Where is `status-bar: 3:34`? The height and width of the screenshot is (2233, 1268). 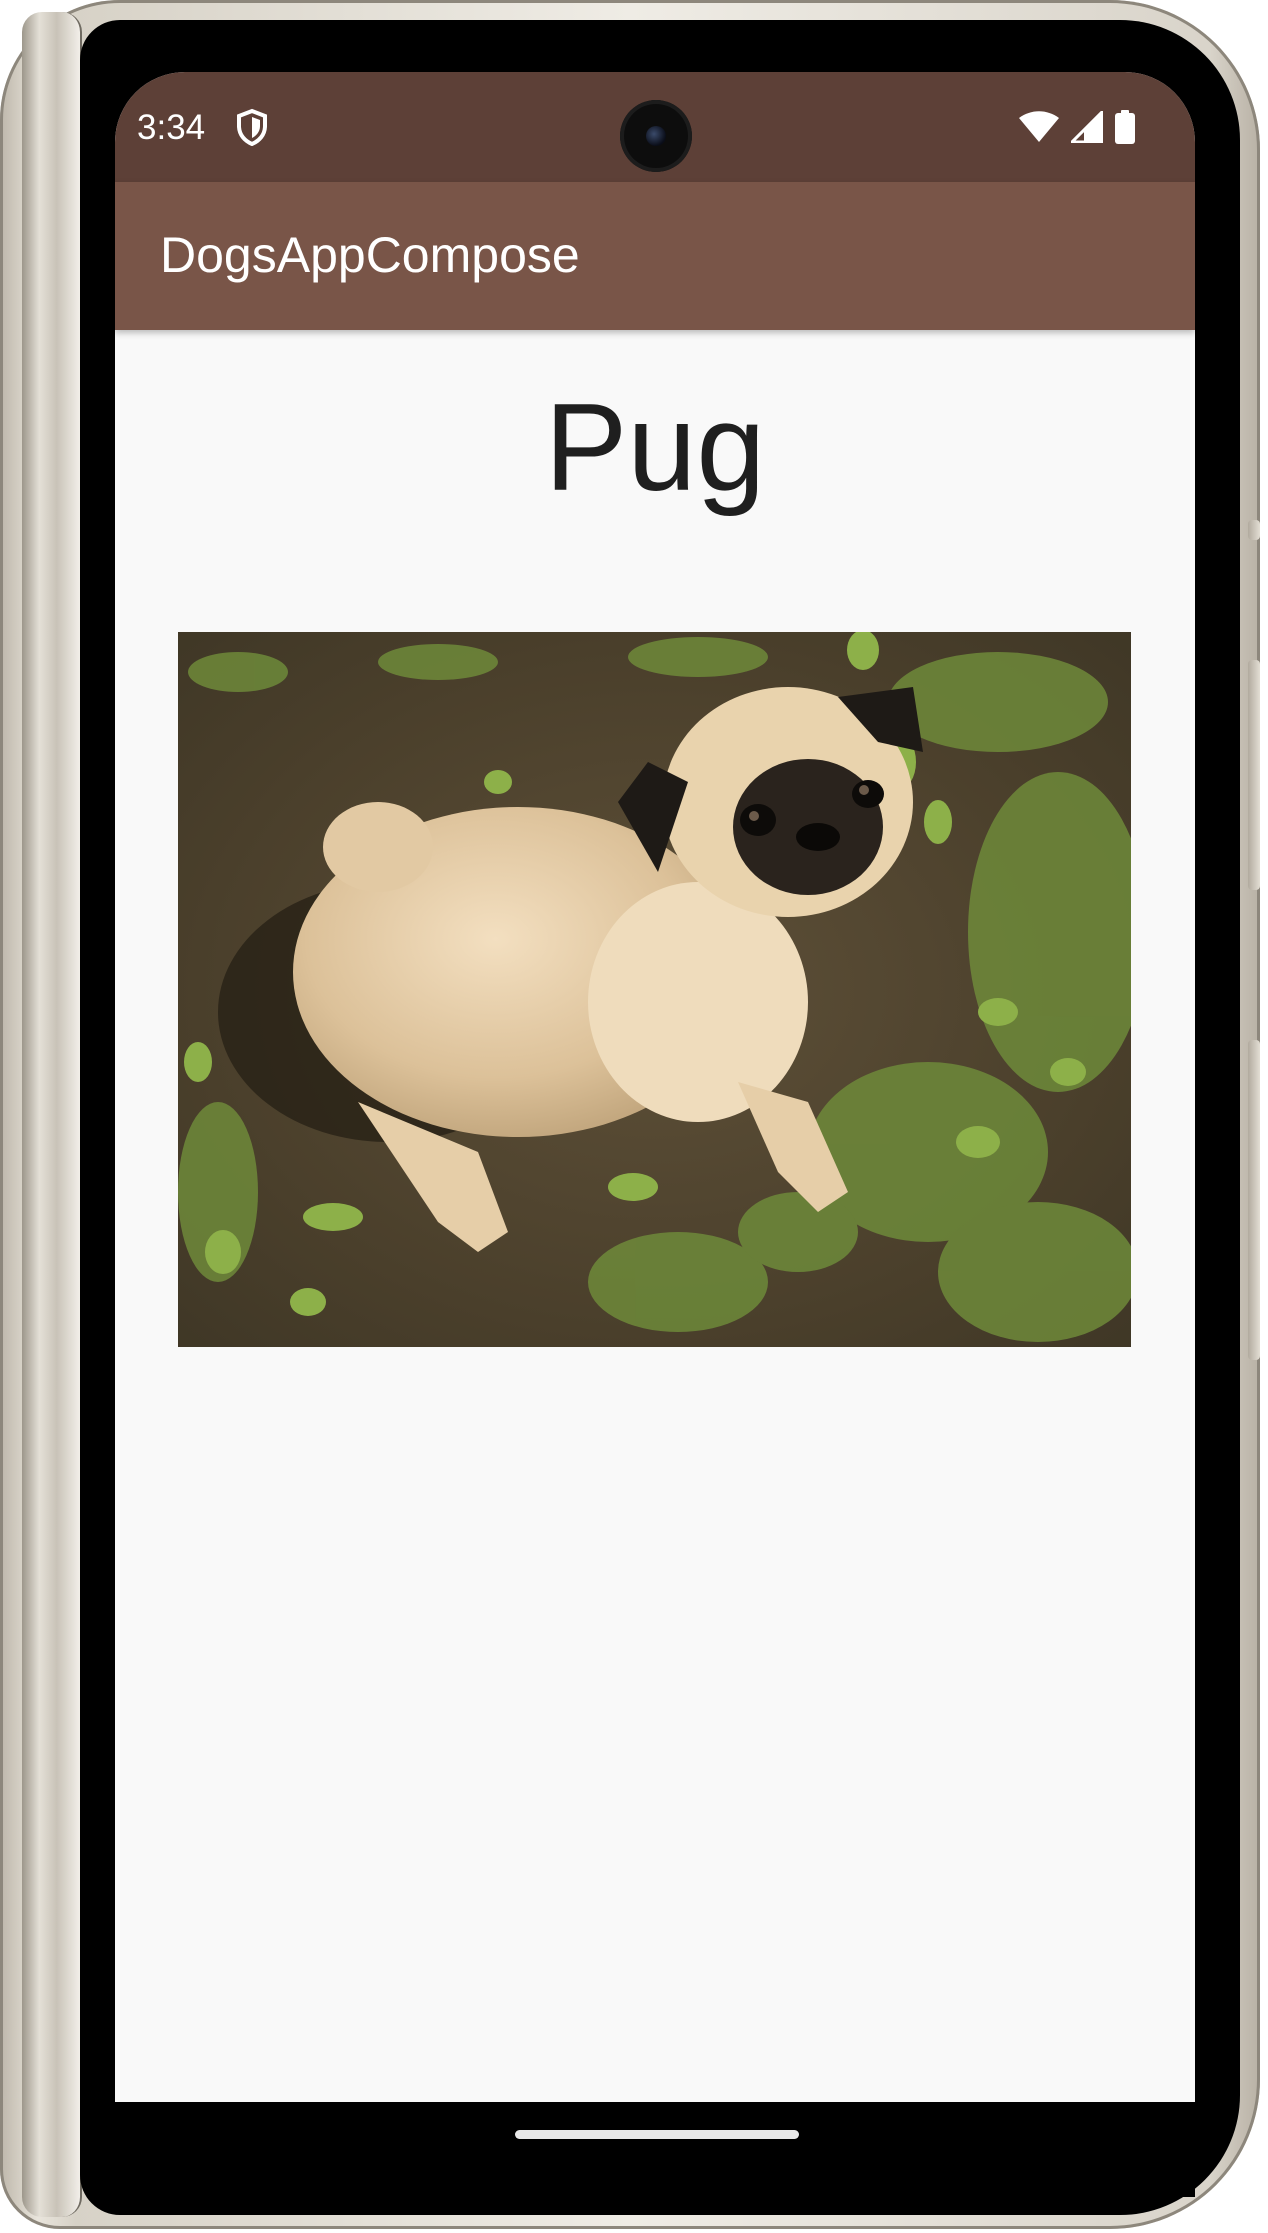
status-bar: 3:34 is located at coordinates (655, 127).